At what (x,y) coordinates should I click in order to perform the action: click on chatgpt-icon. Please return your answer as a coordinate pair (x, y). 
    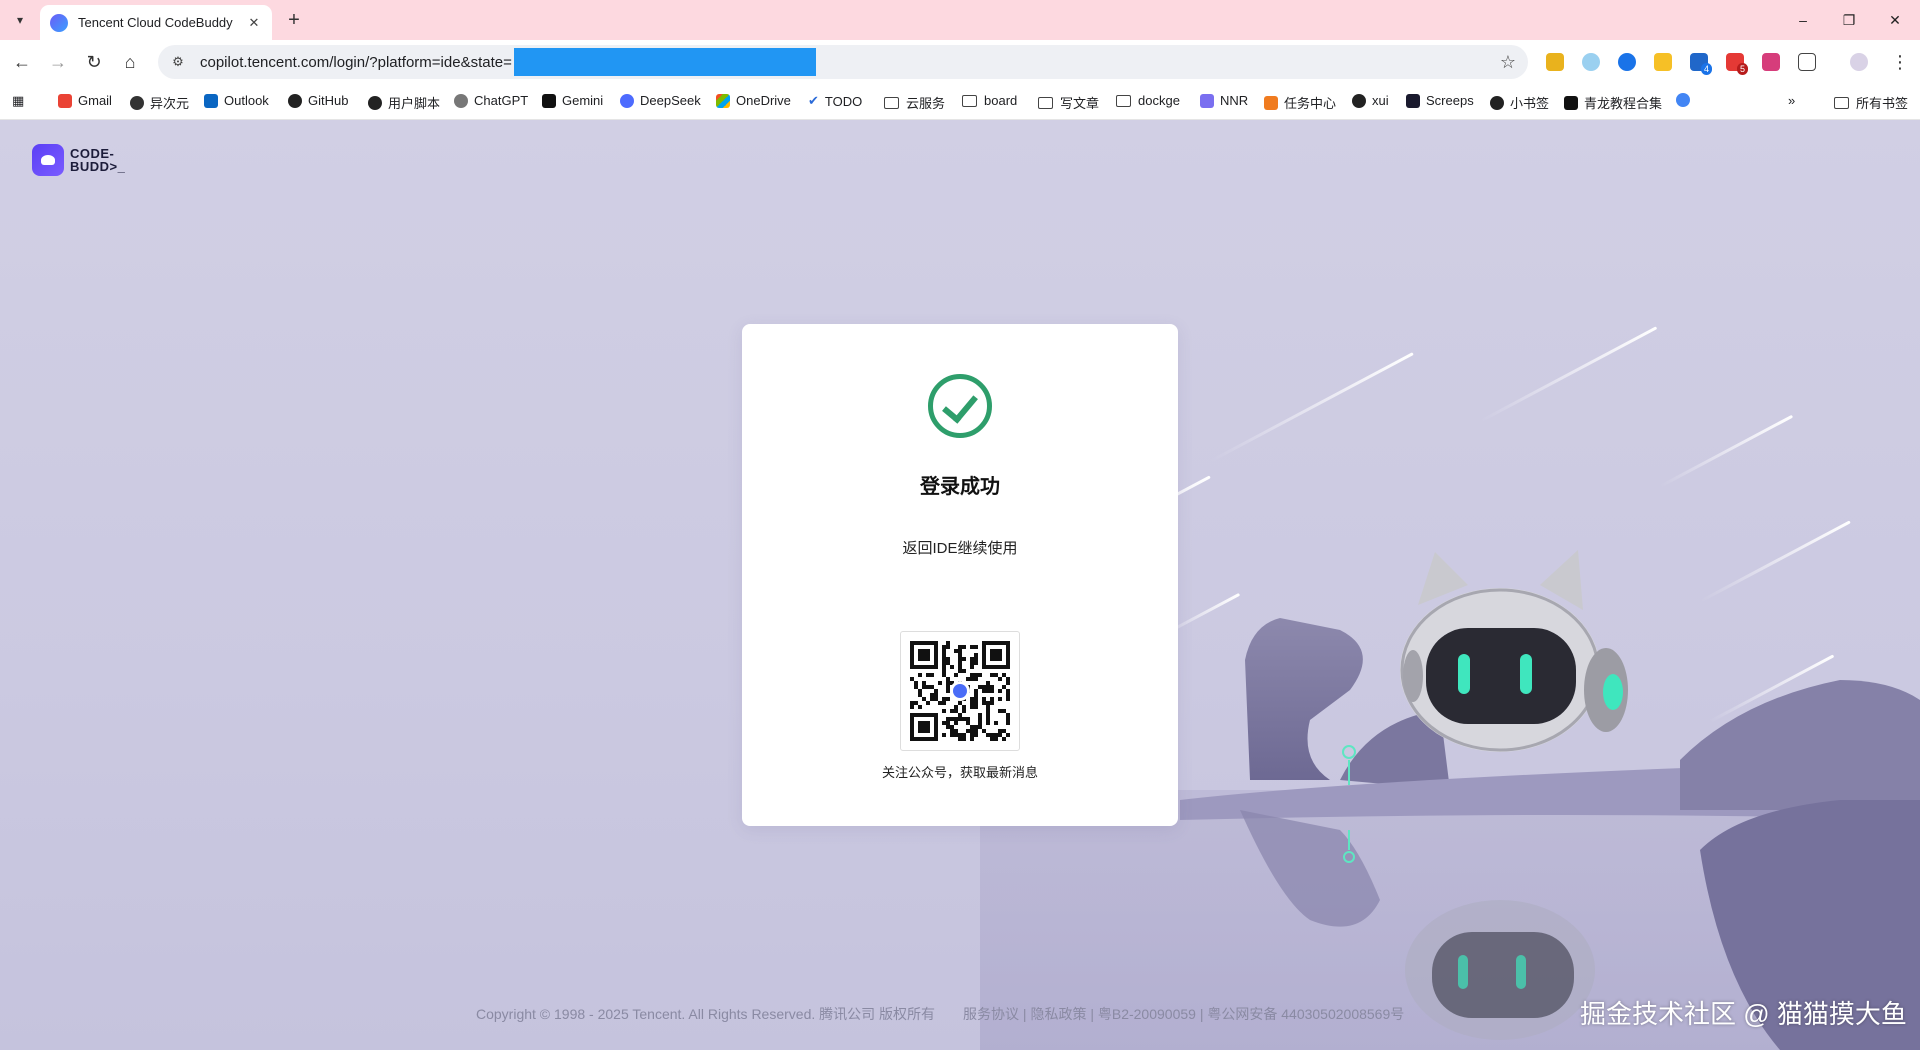
    Looking at the image, I should click on (461, 100).